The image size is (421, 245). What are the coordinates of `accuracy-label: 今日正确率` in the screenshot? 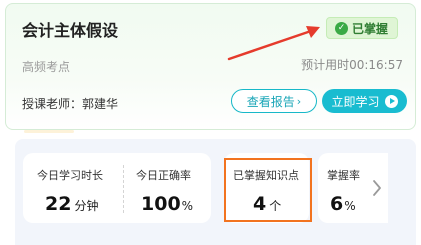 It's located at (163, 175).